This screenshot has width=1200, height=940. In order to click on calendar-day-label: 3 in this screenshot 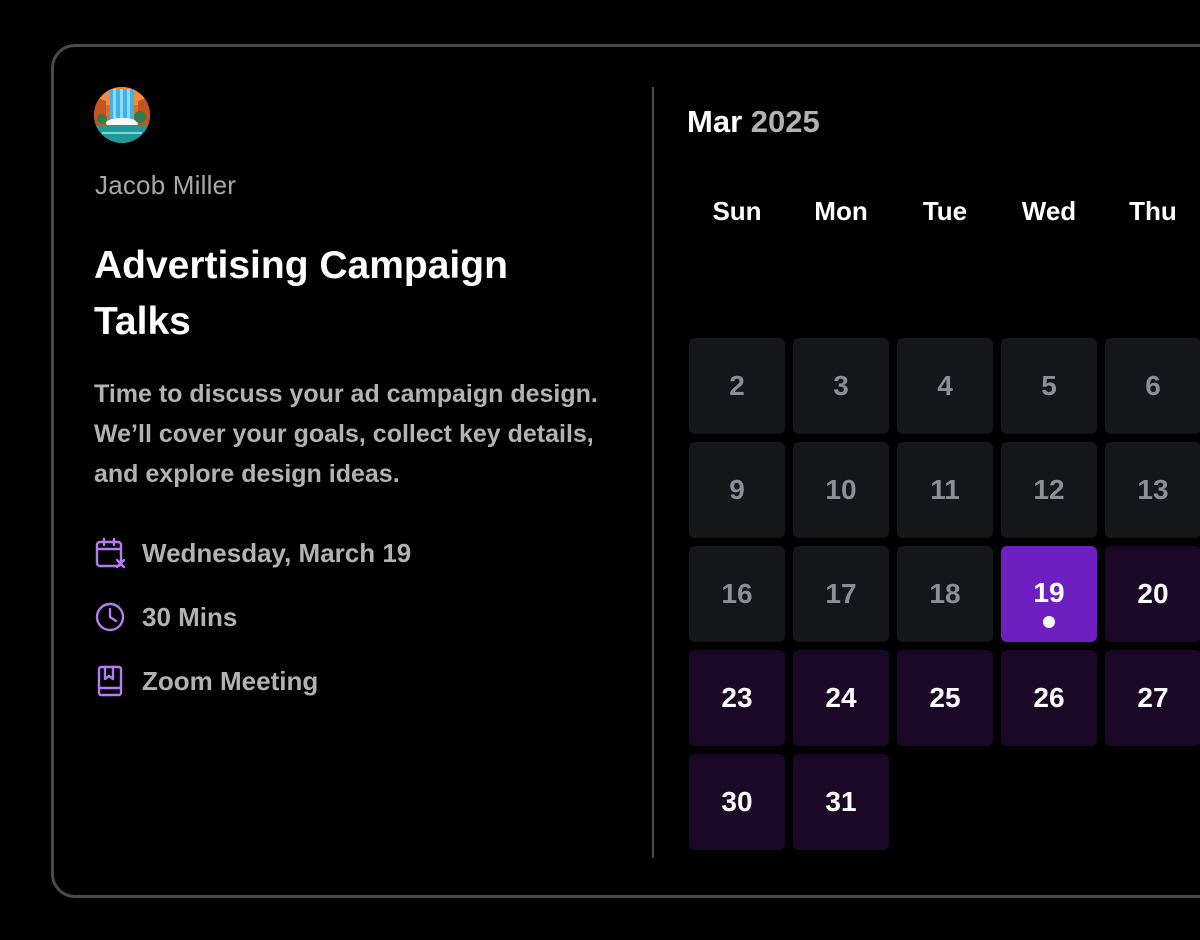, I will do `click(841, 385)`.